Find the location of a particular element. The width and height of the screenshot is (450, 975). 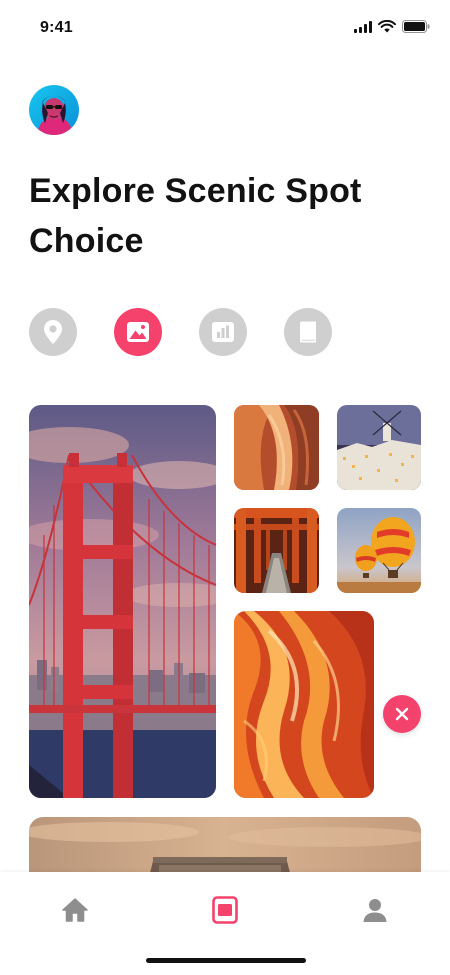

antelope-canyon-image is located at coordinates (304, 704).